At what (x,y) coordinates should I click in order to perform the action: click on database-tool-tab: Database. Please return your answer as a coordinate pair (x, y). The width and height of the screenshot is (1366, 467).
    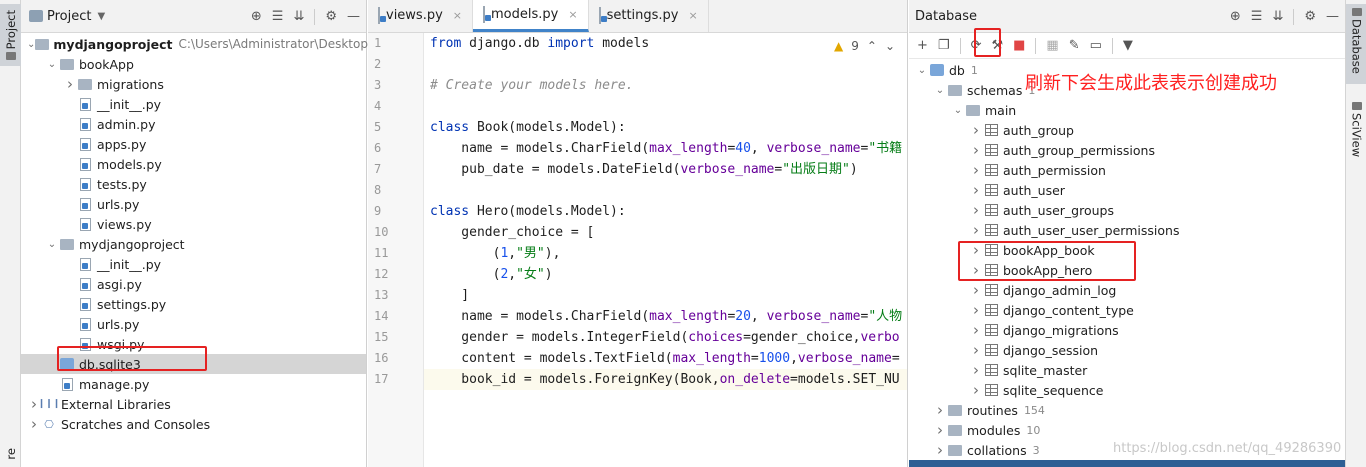
    Looking at the image, I should click on (1356, 44).